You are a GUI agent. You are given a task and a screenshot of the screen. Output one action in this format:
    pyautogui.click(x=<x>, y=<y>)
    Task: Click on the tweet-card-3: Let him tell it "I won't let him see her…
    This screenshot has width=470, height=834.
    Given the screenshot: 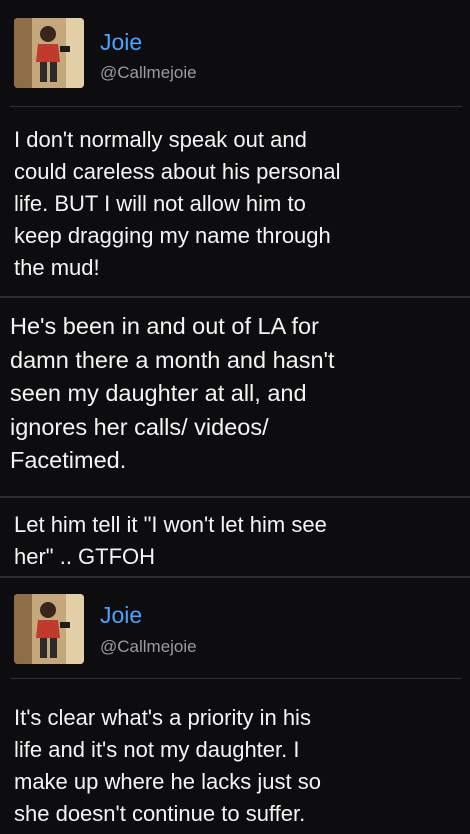 What is the action you would take?
    pyautogui.click(x=235, y=537)
    